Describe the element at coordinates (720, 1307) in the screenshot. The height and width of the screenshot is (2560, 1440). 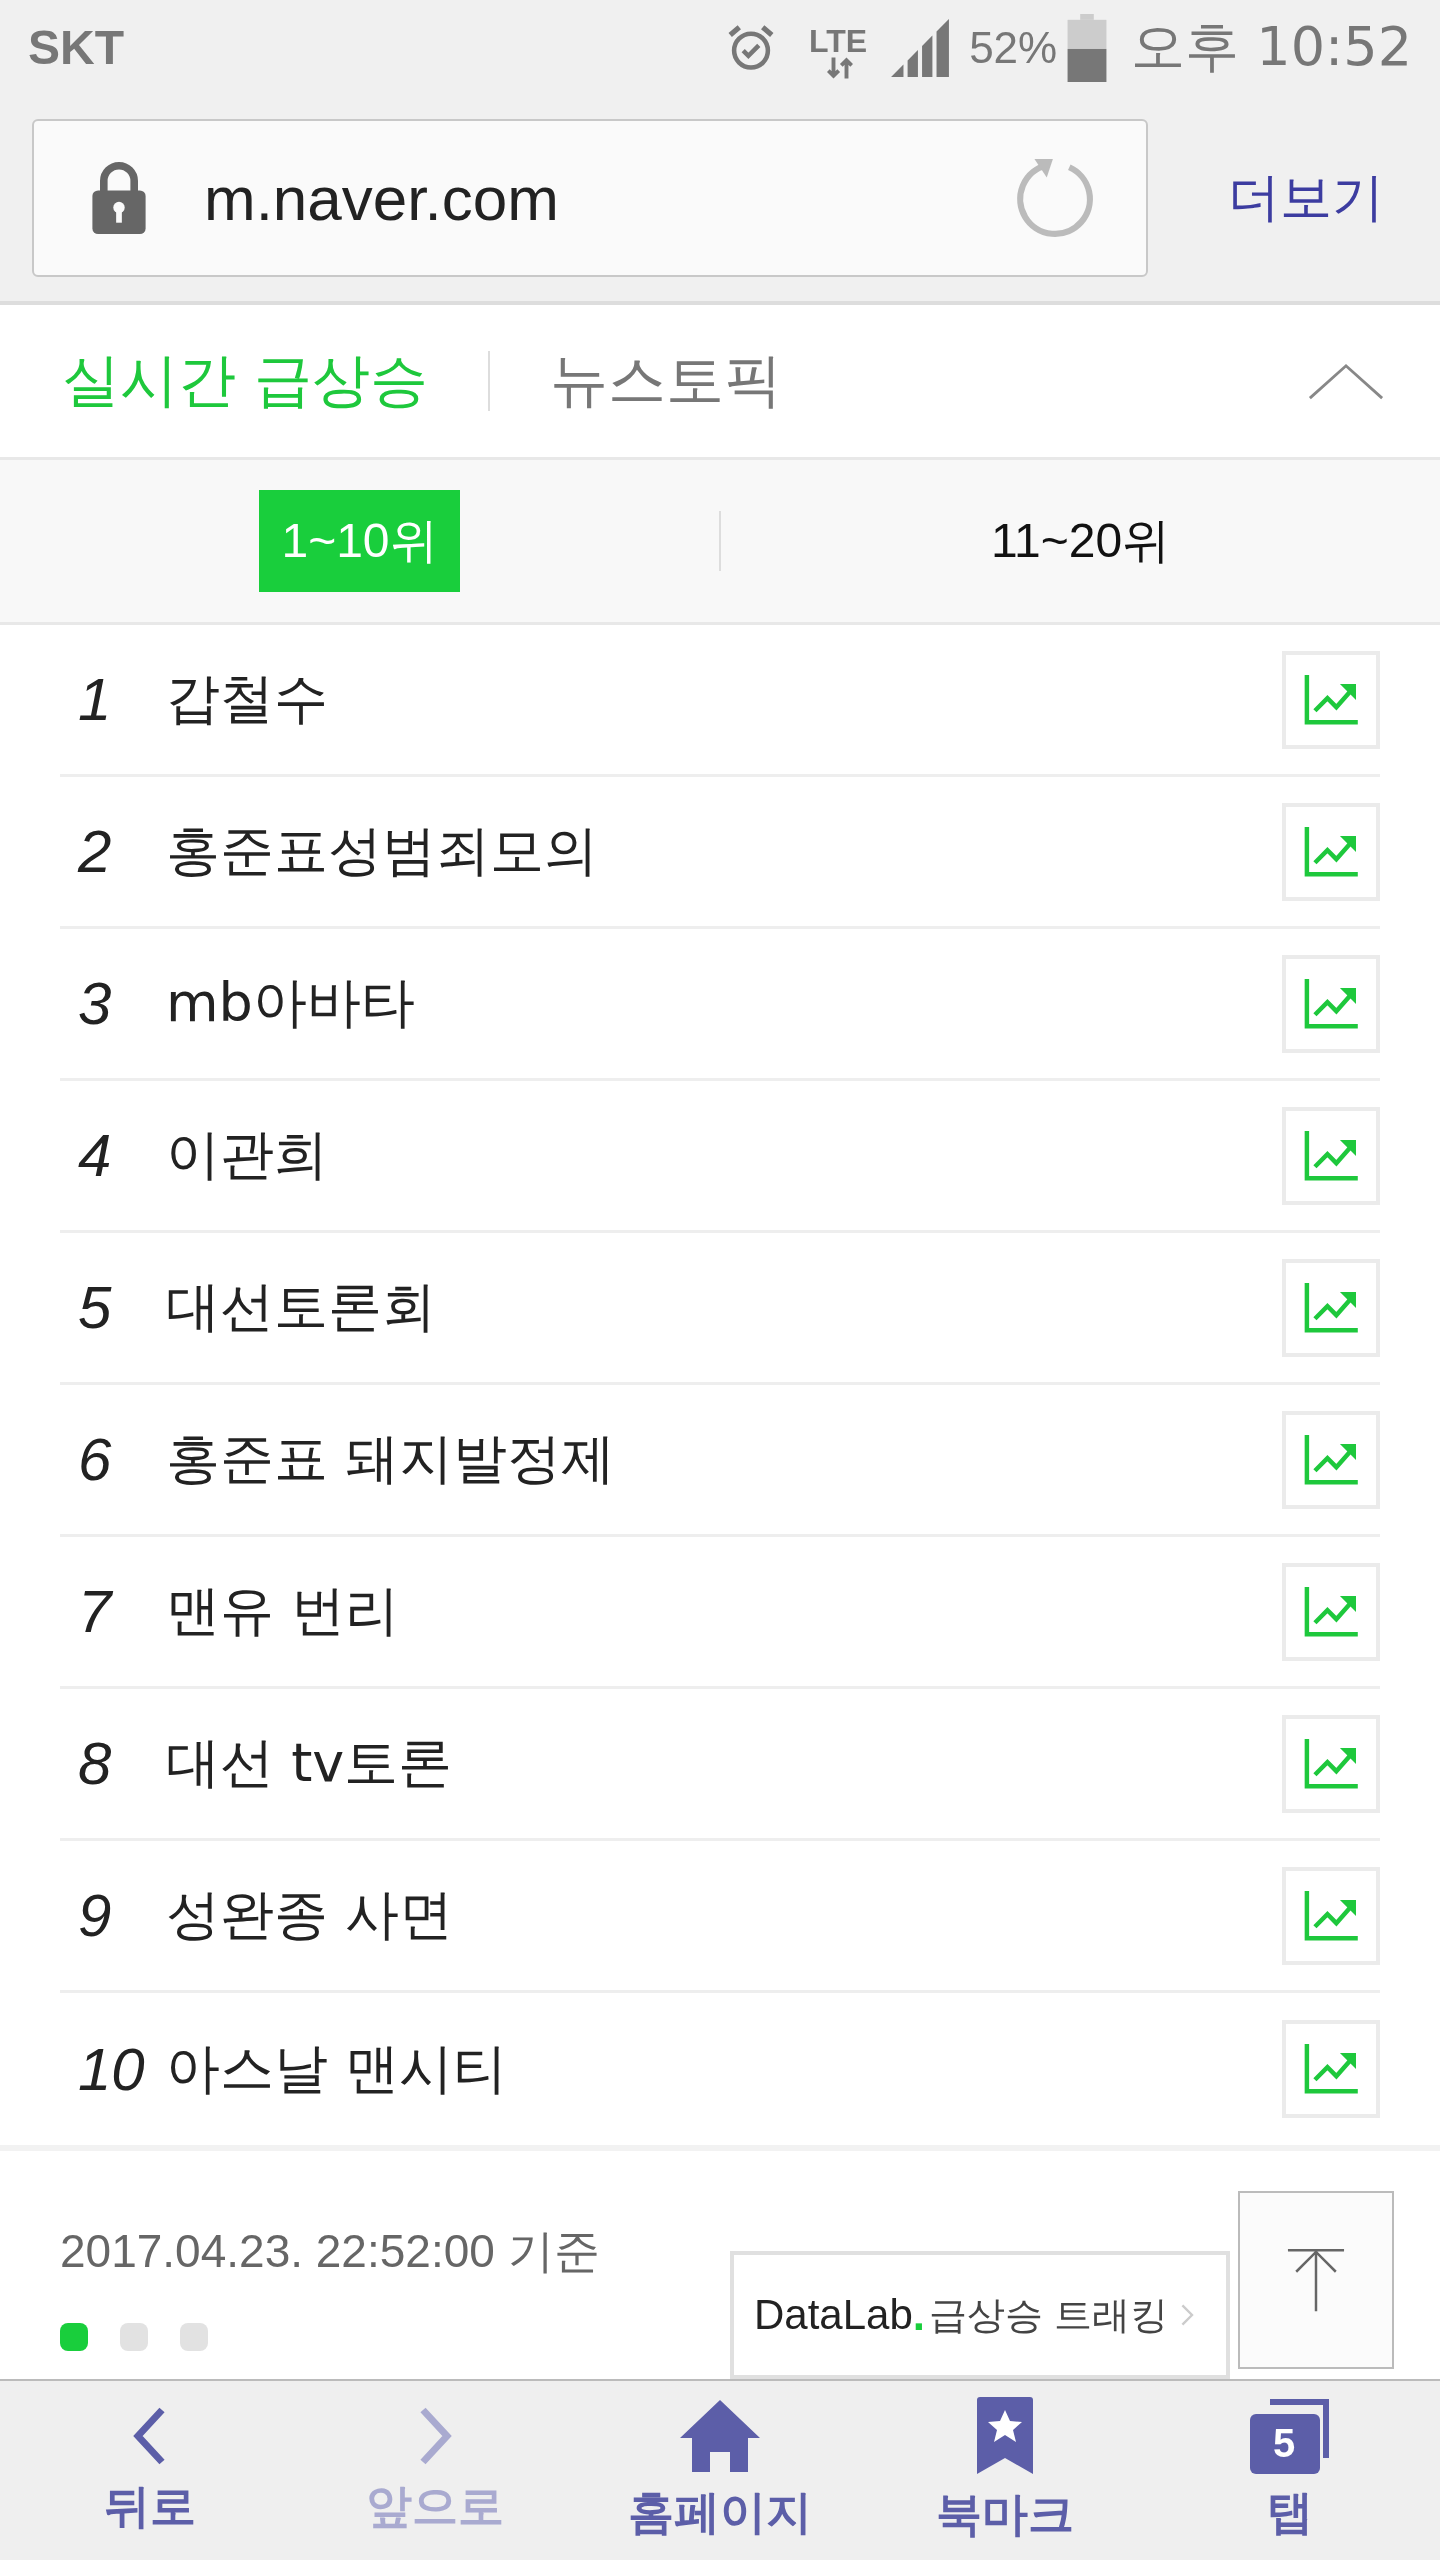
I see `keyword-link: 대선토론회` at that location.